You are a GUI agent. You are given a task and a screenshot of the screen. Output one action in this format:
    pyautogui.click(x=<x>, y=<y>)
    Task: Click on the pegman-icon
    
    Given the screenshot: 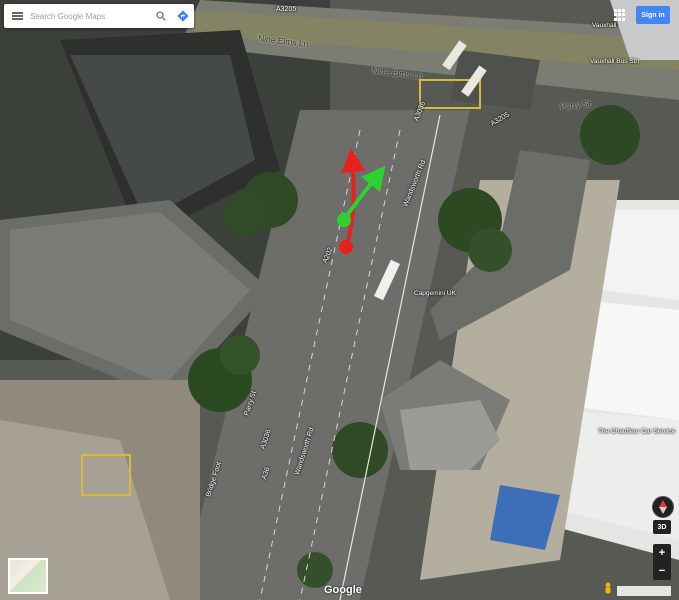 What is the action you would take?
    pyautogui.click(x=608, y=589)
    